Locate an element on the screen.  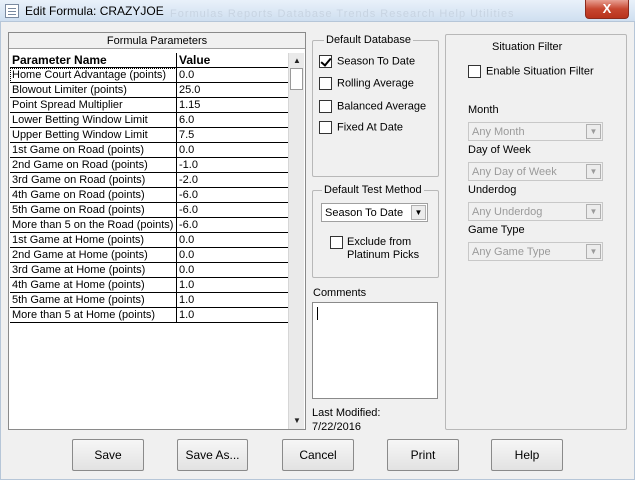
parameter-value-cell: 25.0 is located at coordinates (233, 90).